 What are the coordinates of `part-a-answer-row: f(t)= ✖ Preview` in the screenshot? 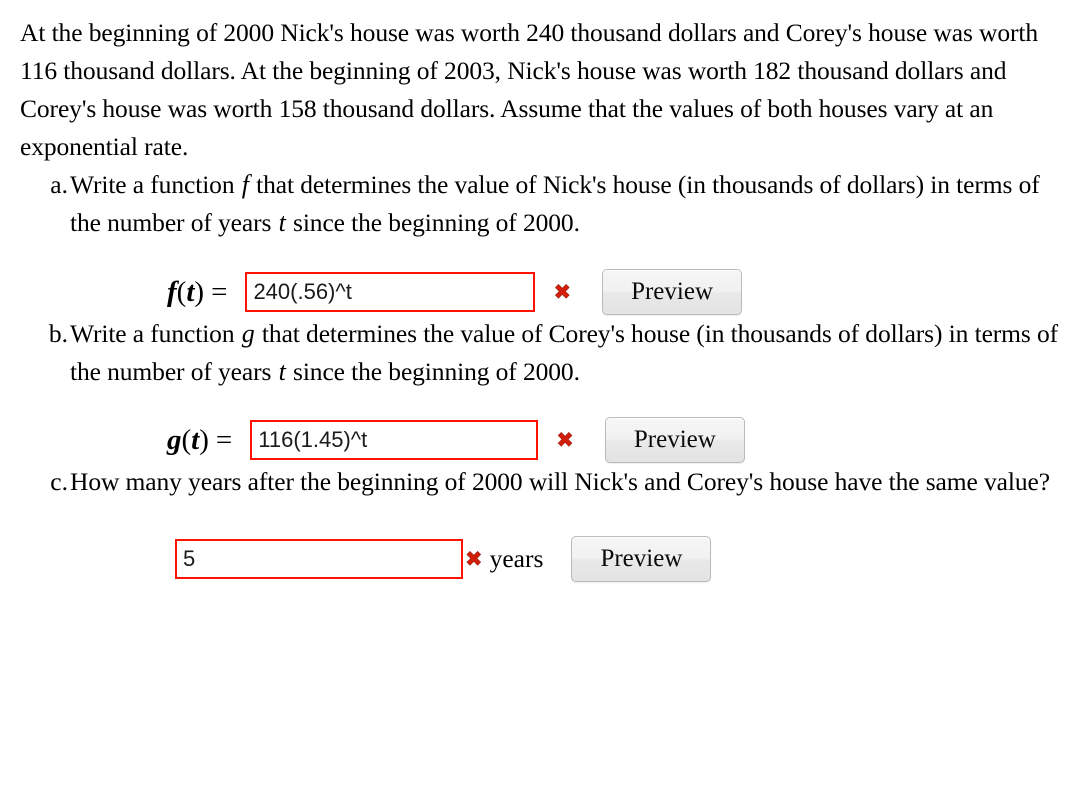 It's located at (567, 292).